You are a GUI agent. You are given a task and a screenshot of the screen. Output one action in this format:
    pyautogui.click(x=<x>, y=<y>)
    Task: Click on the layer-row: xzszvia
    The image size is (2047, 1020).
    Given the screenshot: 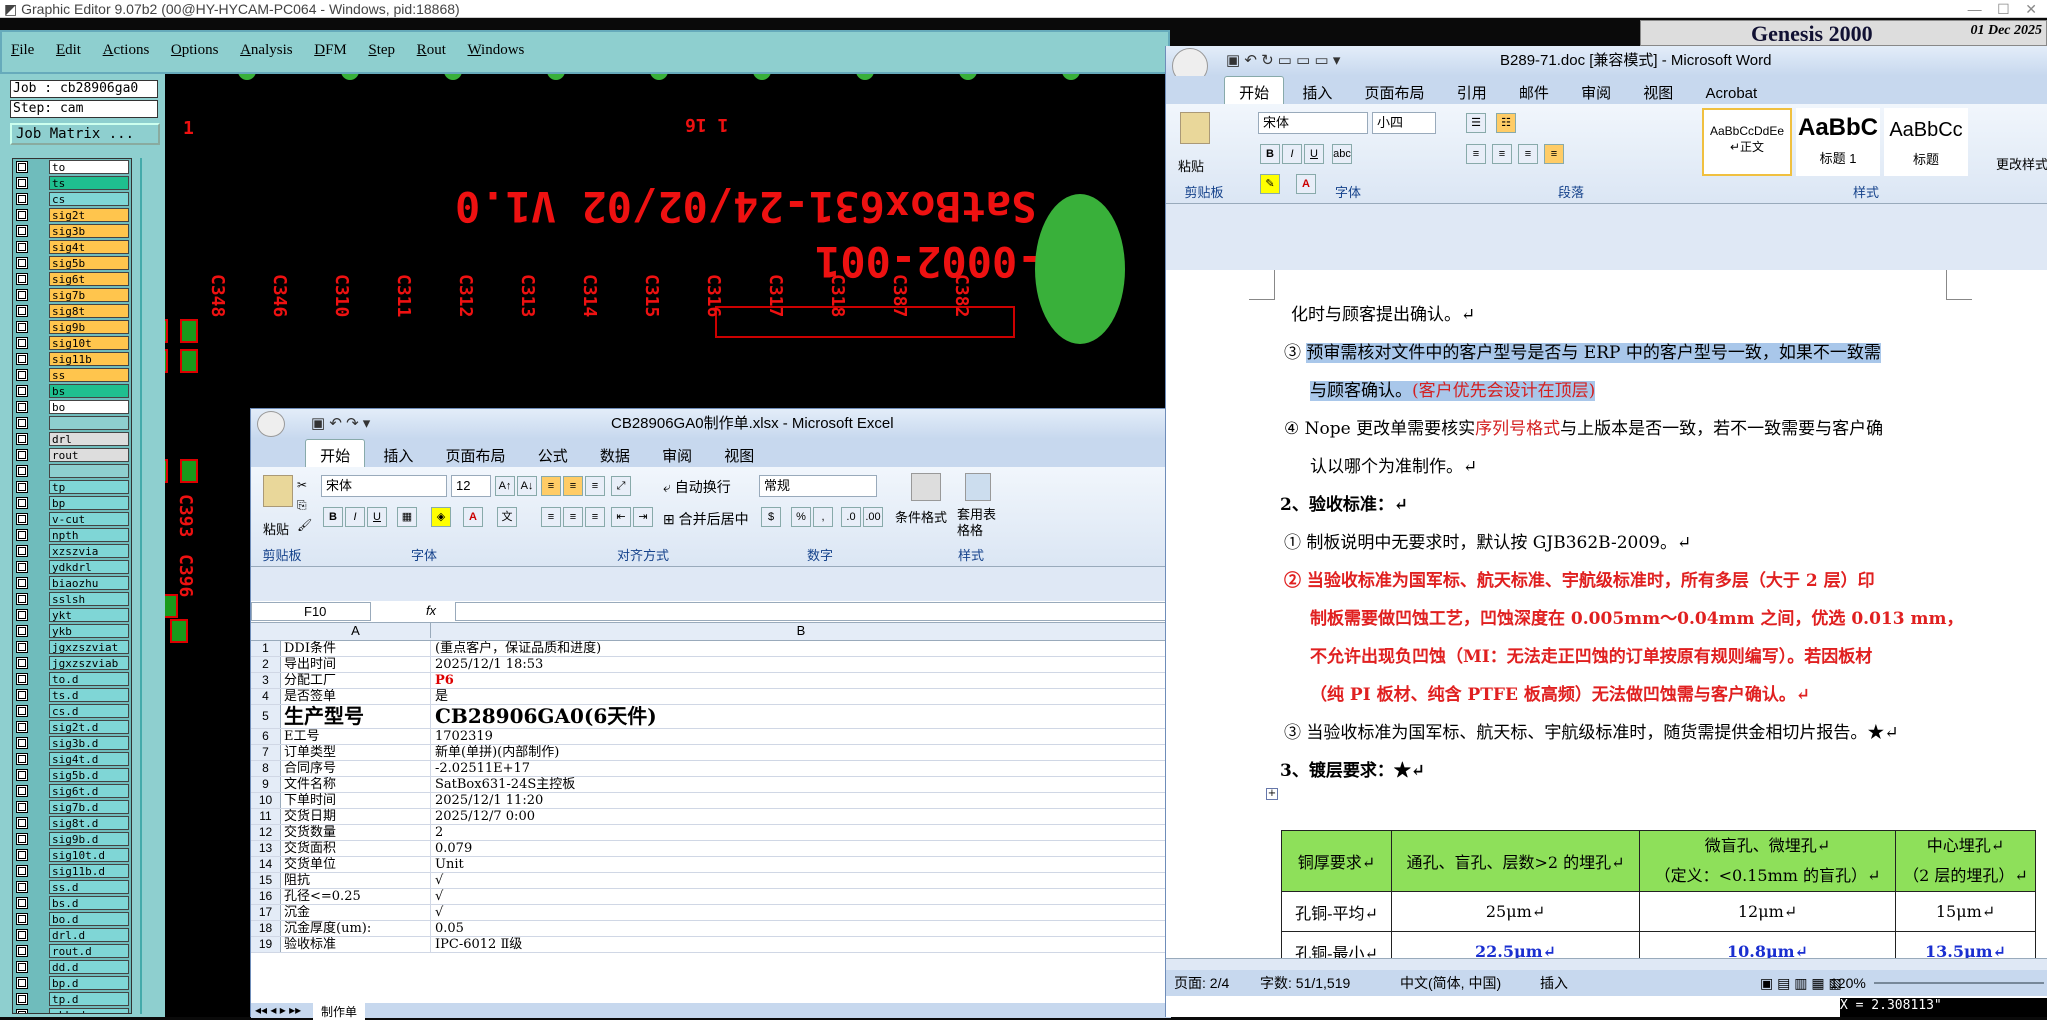 What is the action you would take?
    pyautogui.click(x=72, y=551)
    